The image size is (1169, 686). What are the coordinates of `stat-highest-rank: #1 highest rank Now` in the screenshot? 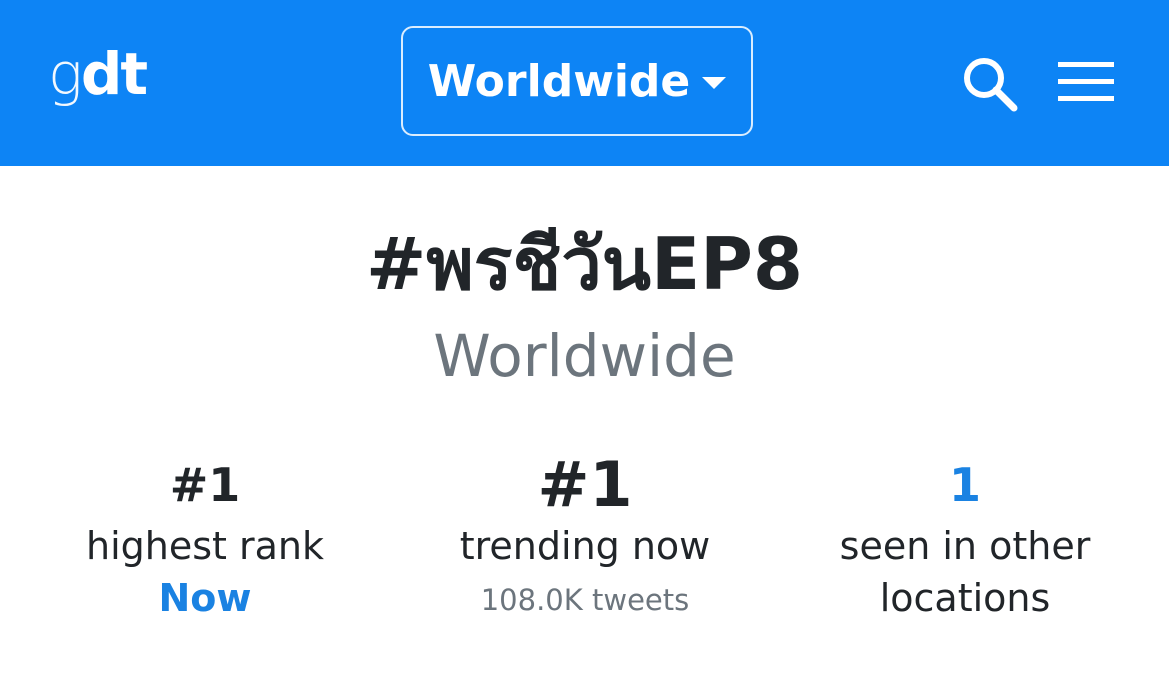 It's located at (205, 537).